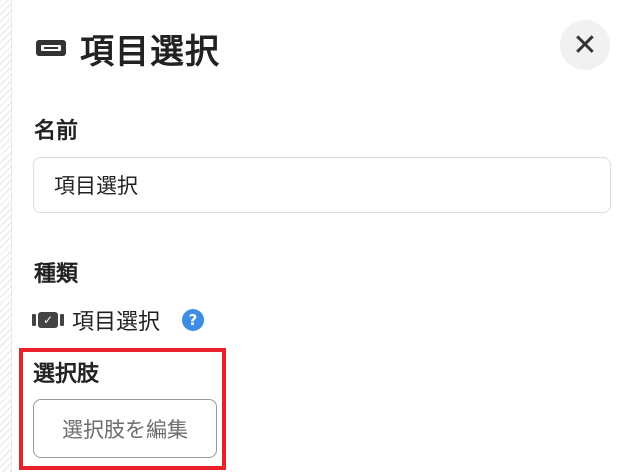 This screenshot has height=472, width=623. I want to click on type-label: 種類, so click(56, 274).